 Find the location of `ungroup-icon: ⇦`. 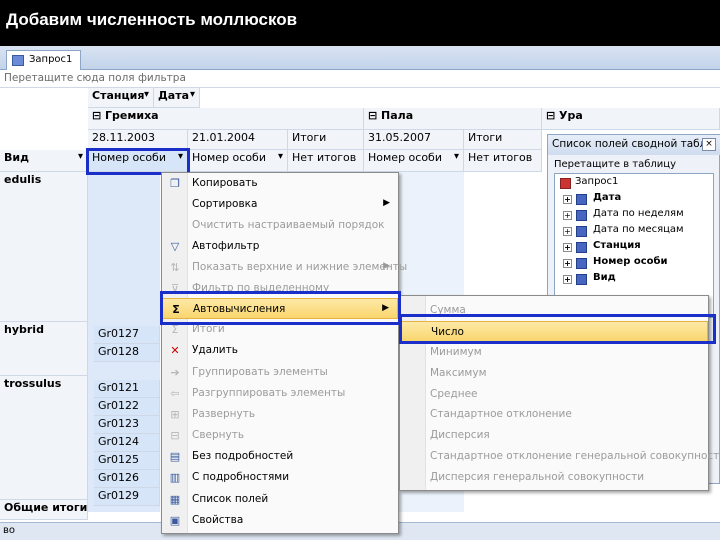

ungroup-icon: ⇦ is located at coordinates (175, 393).